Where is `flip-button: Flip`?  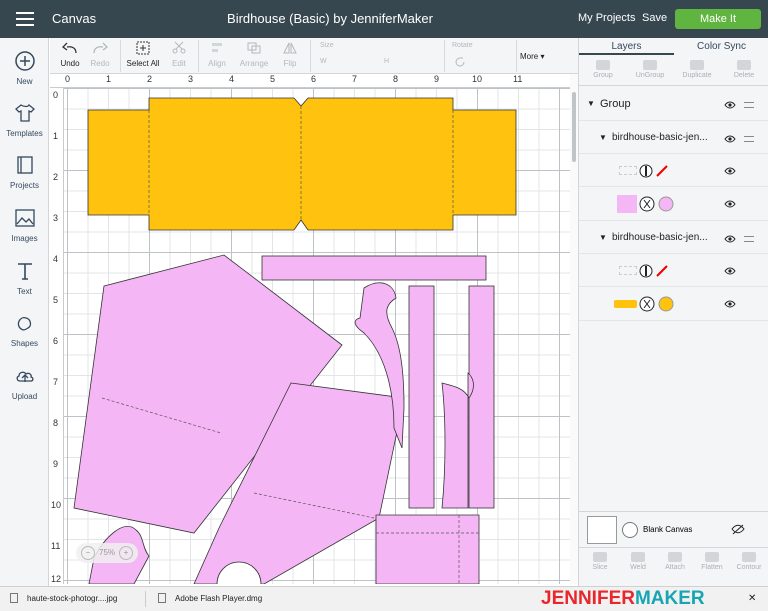 flip-button: Flip is located at coordinates (290, 54).